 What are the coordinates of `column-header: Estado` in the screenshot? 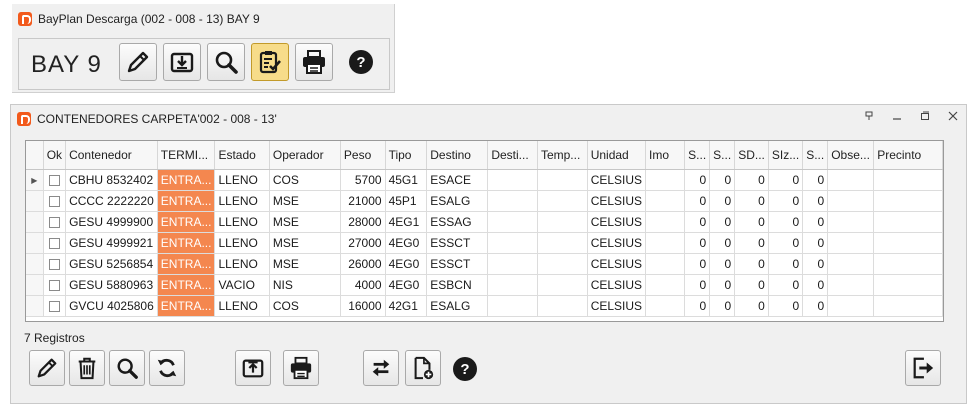 It's located at (242, 155).